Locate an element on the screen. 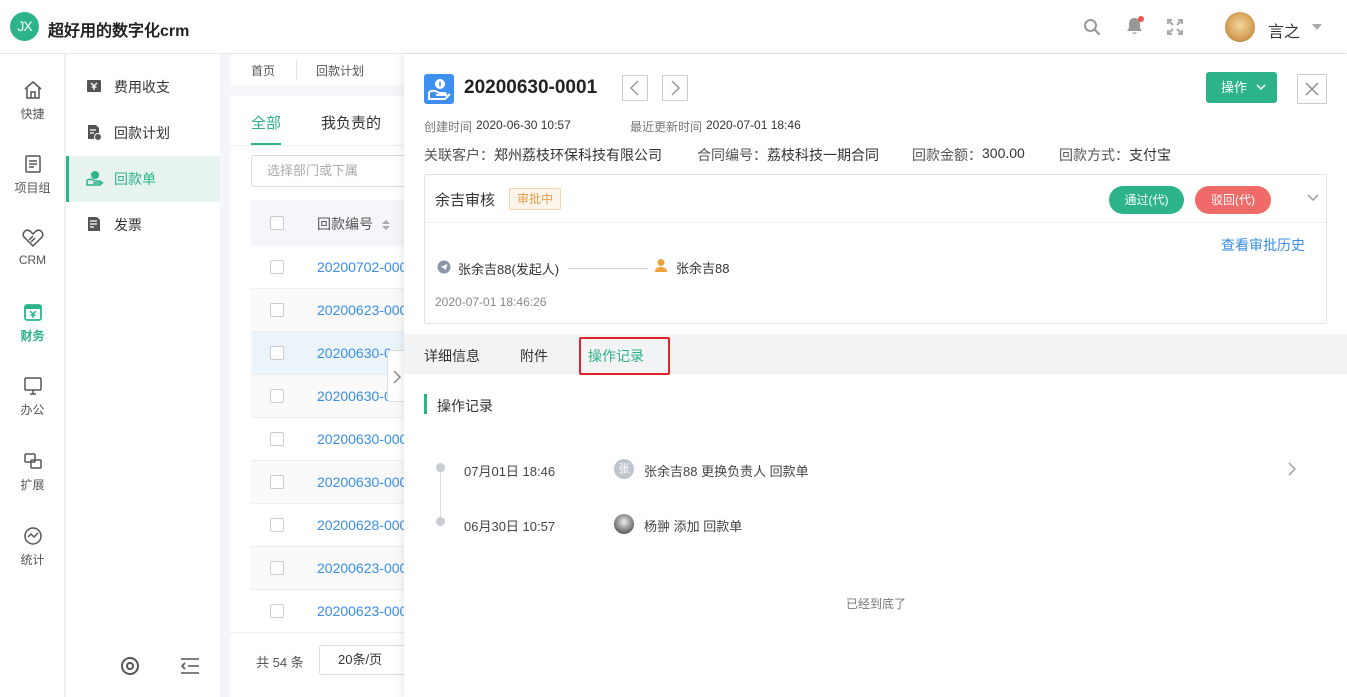 The height and width of the screenshot is (697, 1347). sub-item-label: 费用收支 is located at coordinates (142, 87).